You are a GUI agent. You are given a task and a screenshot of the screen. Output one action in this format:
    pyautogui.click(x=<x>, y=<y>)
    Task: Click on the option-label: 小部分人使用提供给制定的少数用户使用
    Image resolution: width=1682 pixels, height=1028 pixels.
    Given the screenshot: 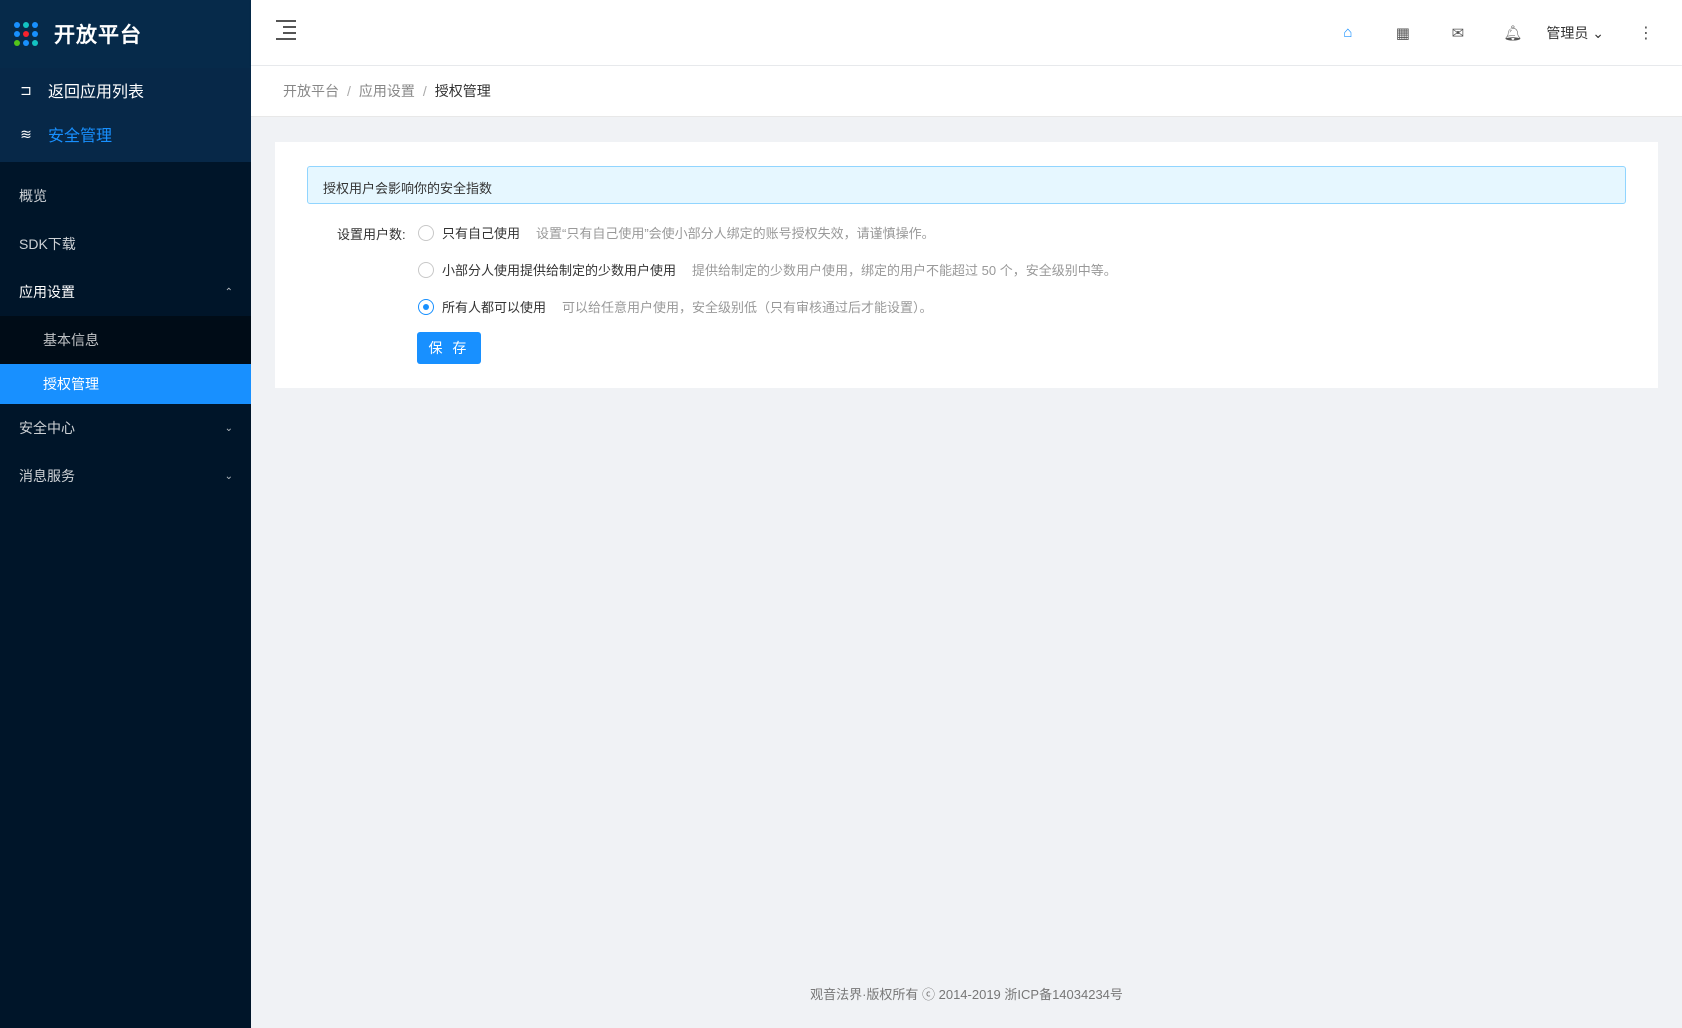 What is the action you would take?
    pyautogui.click(x=559, y=270)
    